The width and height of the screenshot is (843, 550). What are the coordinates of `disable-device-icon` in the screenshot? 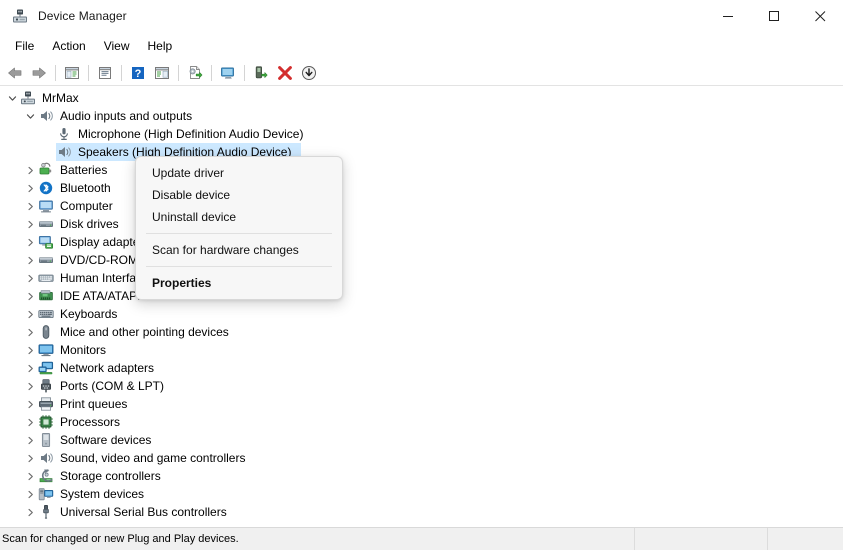 It's located at (309, 72).